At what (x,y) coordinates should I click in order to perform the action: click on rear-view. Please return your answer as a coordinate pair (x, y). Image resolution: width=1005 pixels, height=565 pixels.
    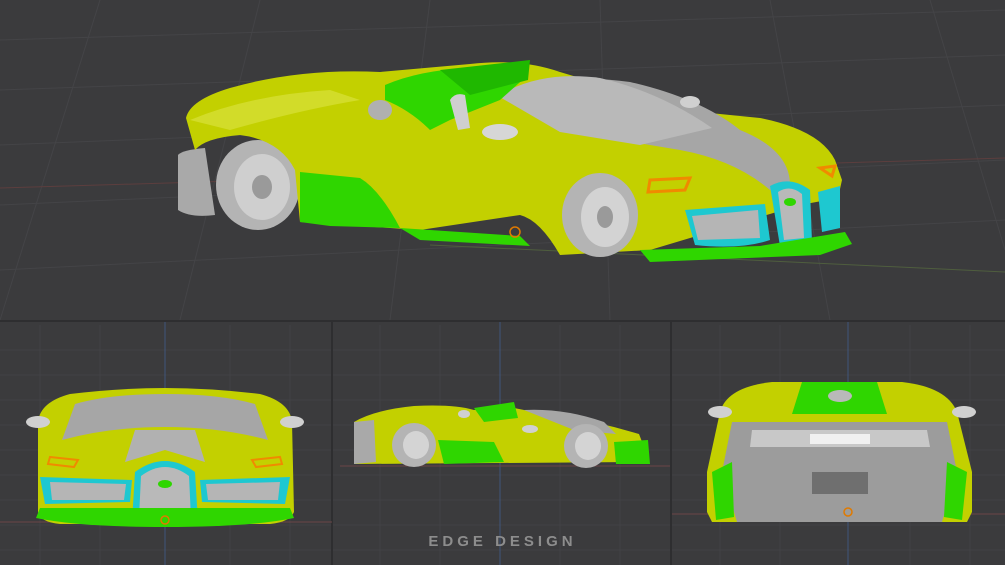
    Looking at the image, I should click on (838, 443).